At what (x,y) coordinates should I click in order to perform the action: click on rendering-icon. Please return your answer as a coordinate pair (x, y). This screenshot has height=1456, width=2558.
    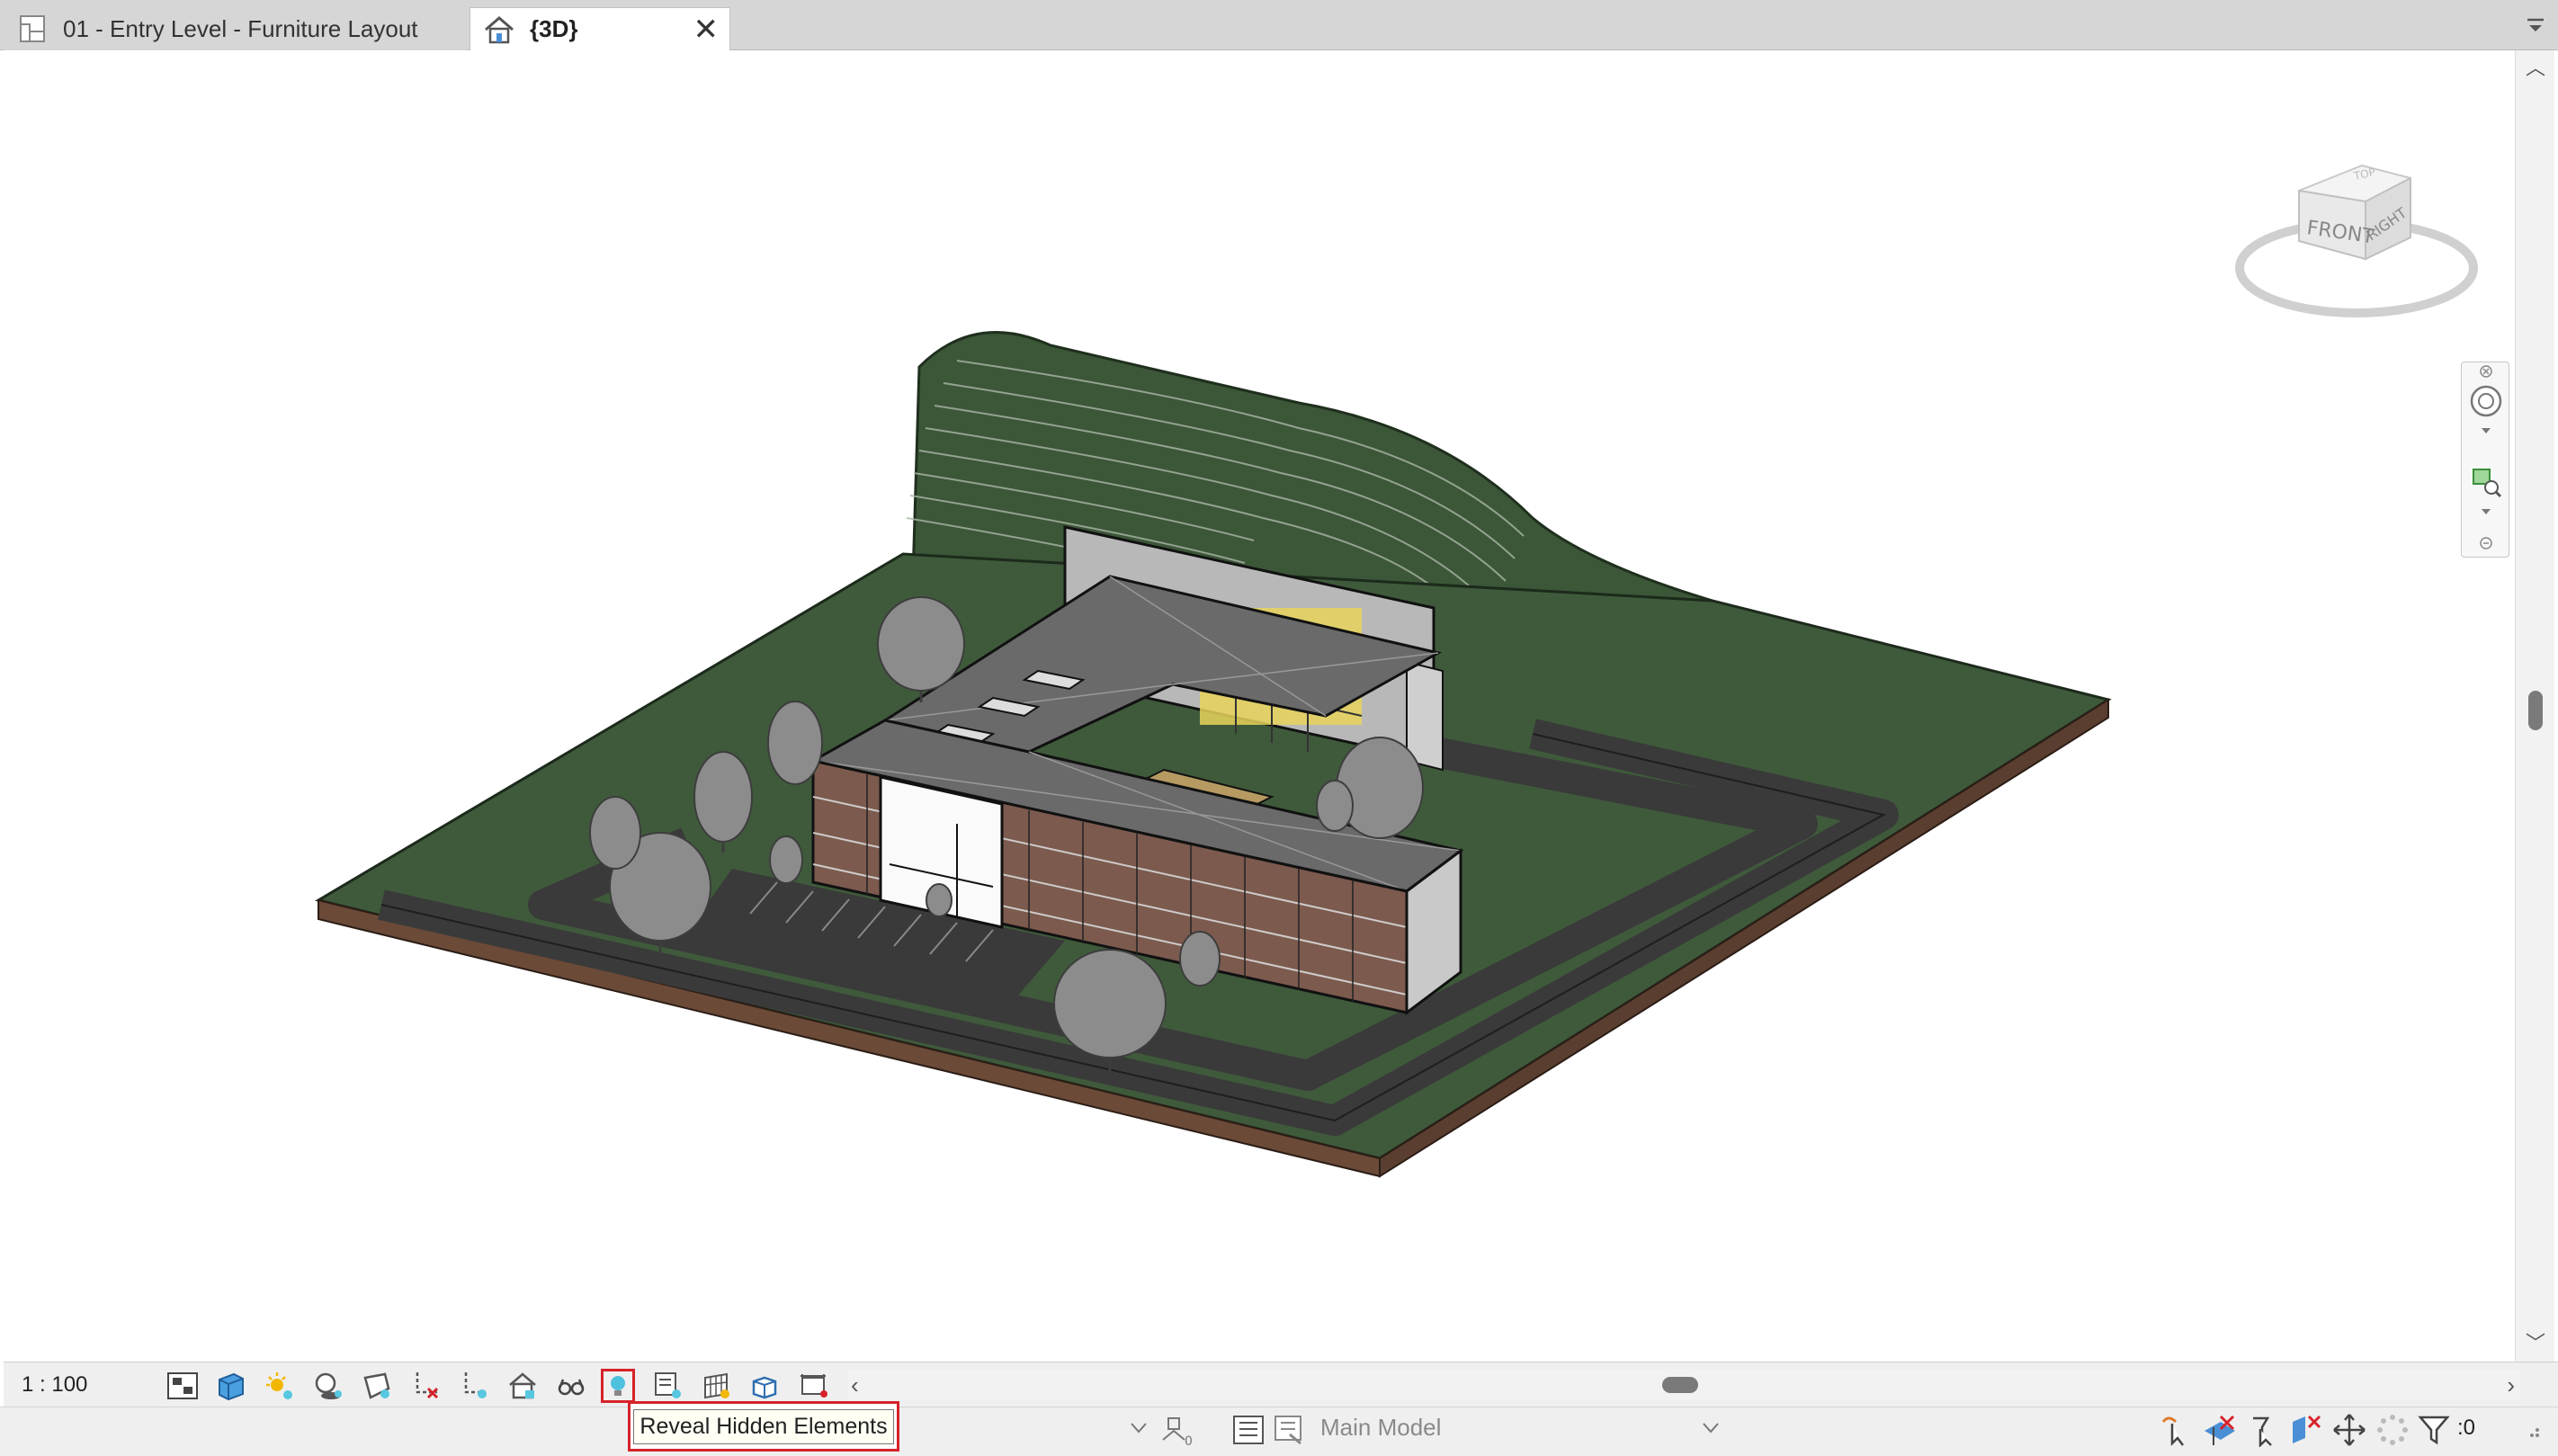
    Looking at the image, I should click on (377, 1386).